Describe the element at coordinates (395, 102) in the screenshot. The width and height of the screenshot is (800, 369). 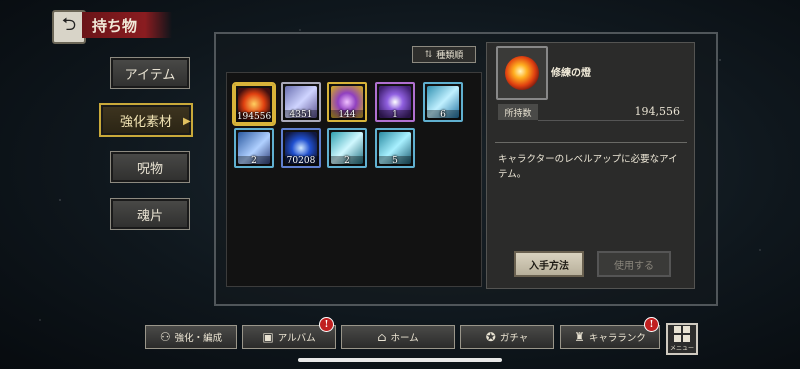
I see `item-slot: 1` at that location.